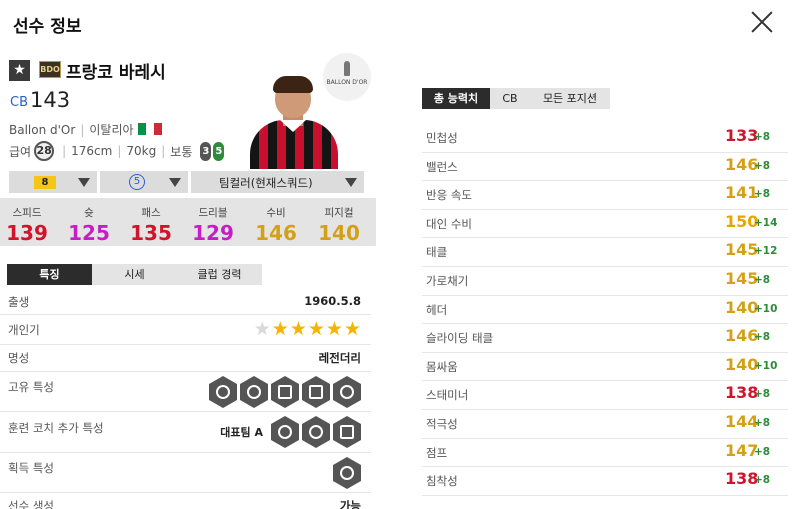 The height and width of the screenshot is (509, 800). What do you see at coordinates (27, 226) in the screenshot?
I see `stat-speed: 스피드 139` at bounding box center [27, 226].